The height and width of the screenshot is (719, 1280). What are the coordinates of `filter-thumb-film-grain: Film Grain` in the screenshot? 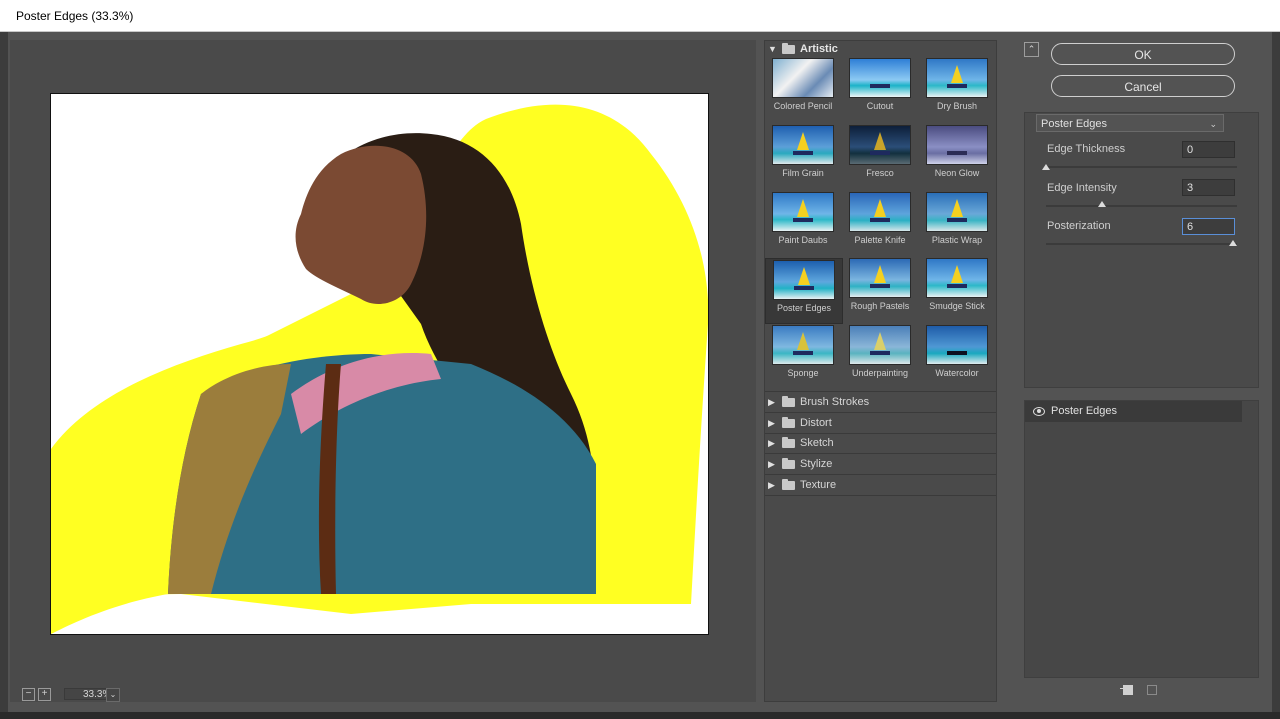 It's located at (803, 151).